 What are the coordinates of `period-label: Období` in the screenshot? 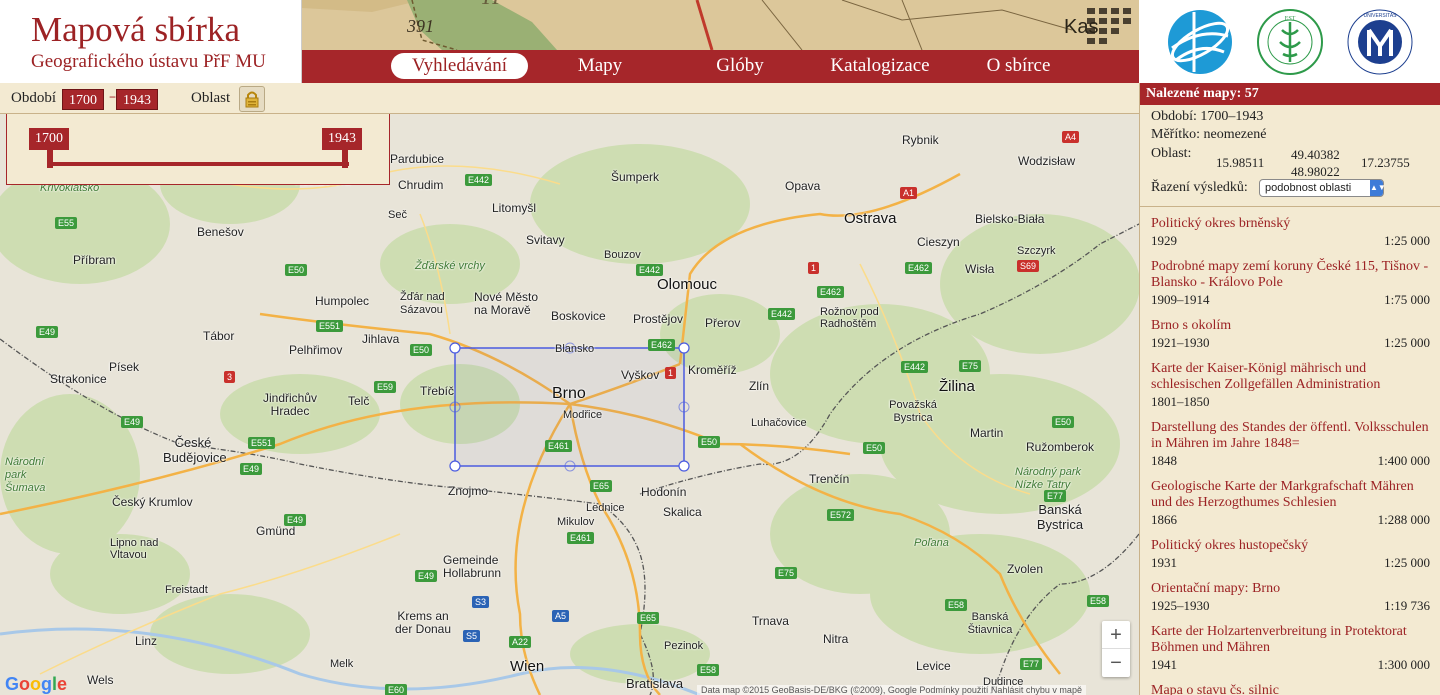 It's located at (33, 98).